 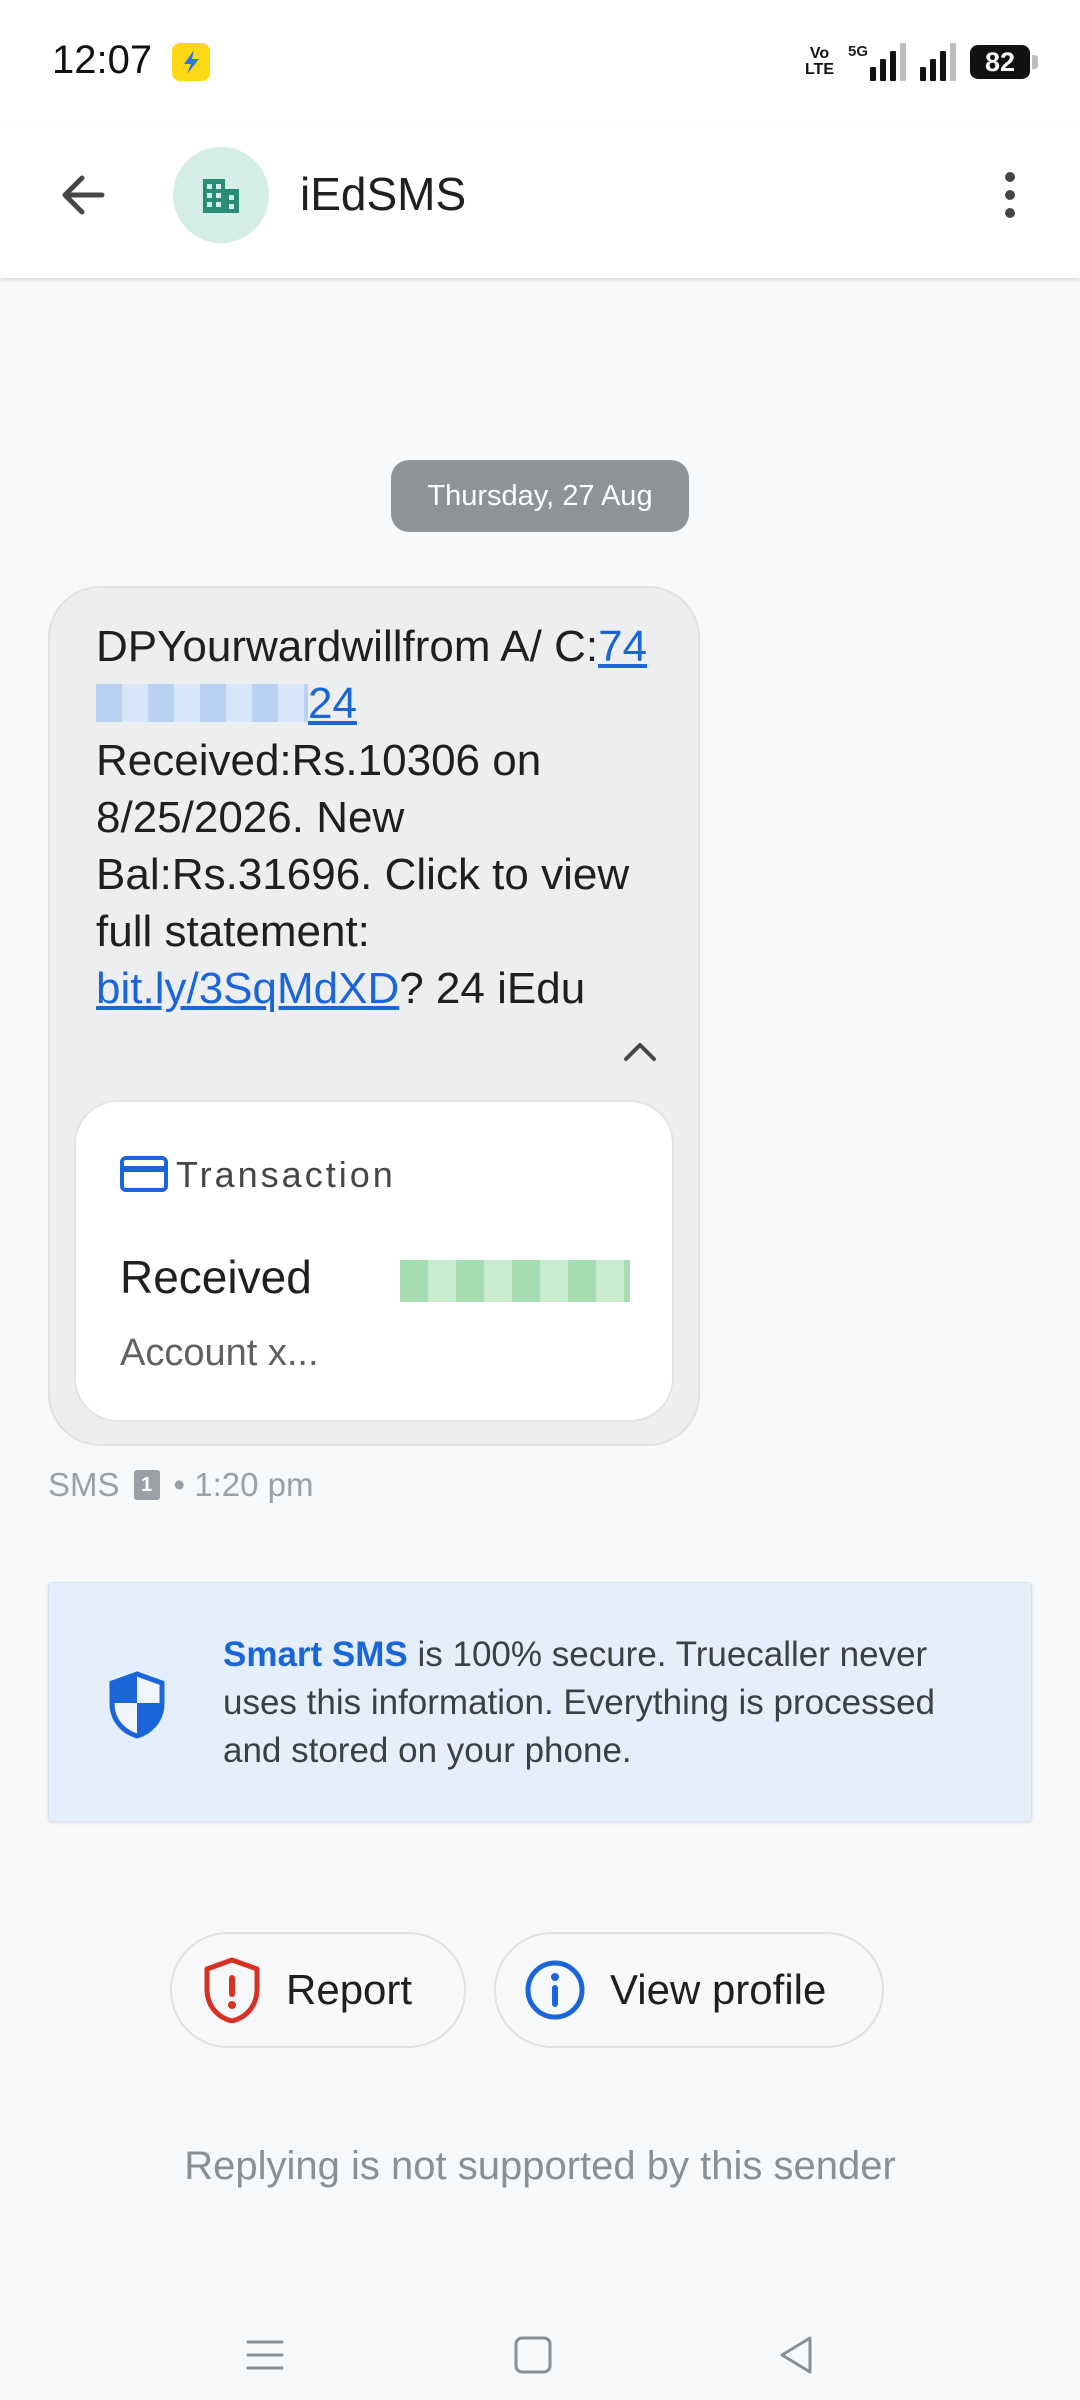 I want to click on message-time: • 1:20 pm, so click(x=243, y=1484).